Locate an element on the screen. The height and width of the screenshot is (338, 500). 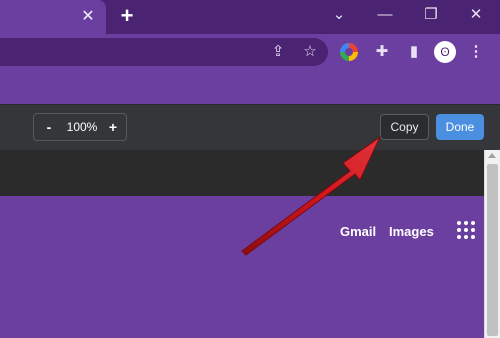
bookmark-star-icon: ☆ is located at coordinates (310, 52).